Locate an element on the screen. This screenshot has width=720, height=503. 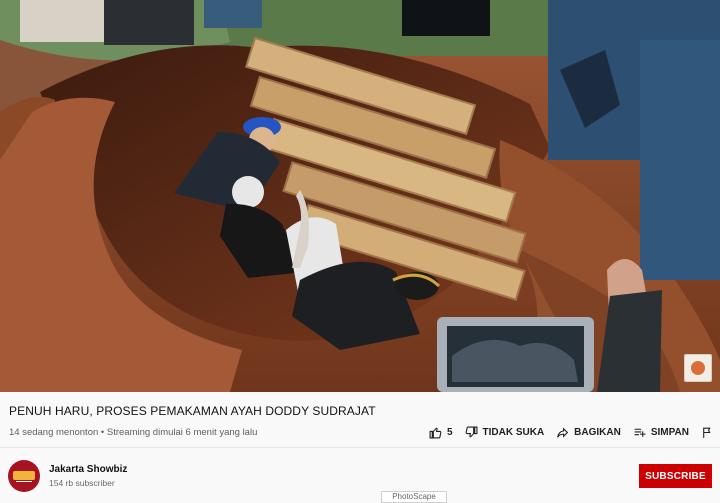
subscriber-count: 154 rb subscriber is located at coordinates (82, 483).